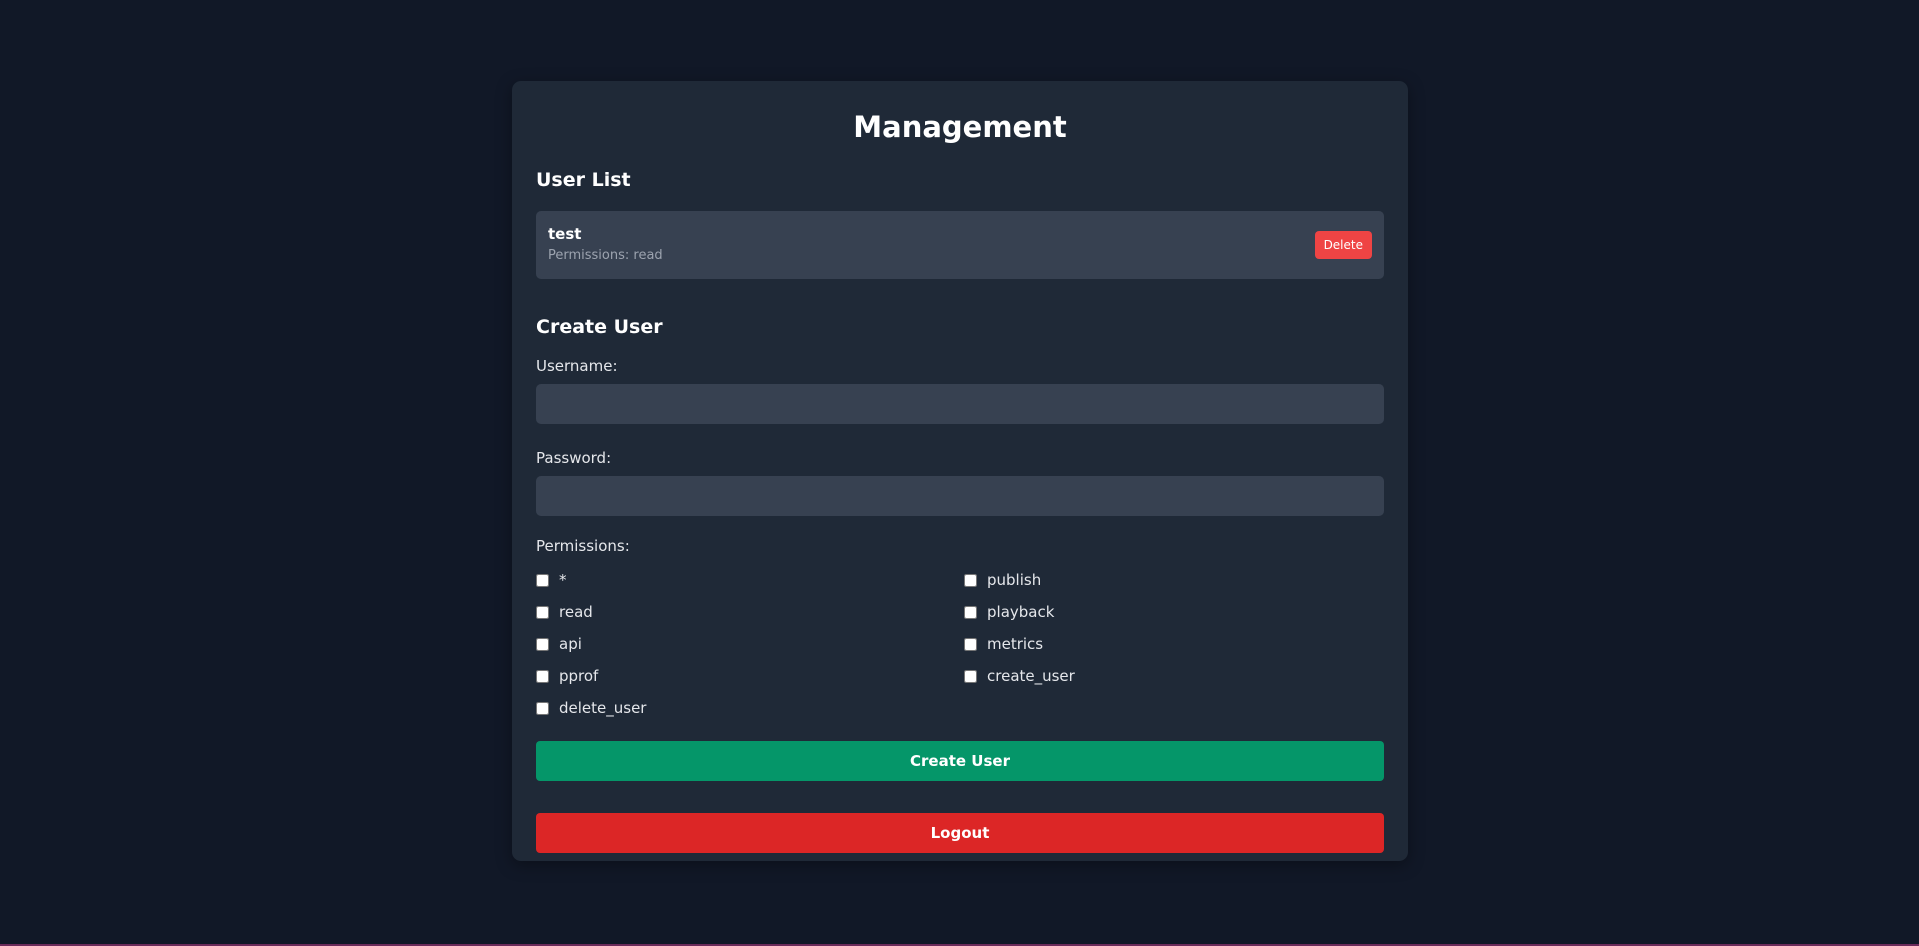 This screenshot has height=946, width=1919. I want to click on permission-label-api: api, so click(570, 644).